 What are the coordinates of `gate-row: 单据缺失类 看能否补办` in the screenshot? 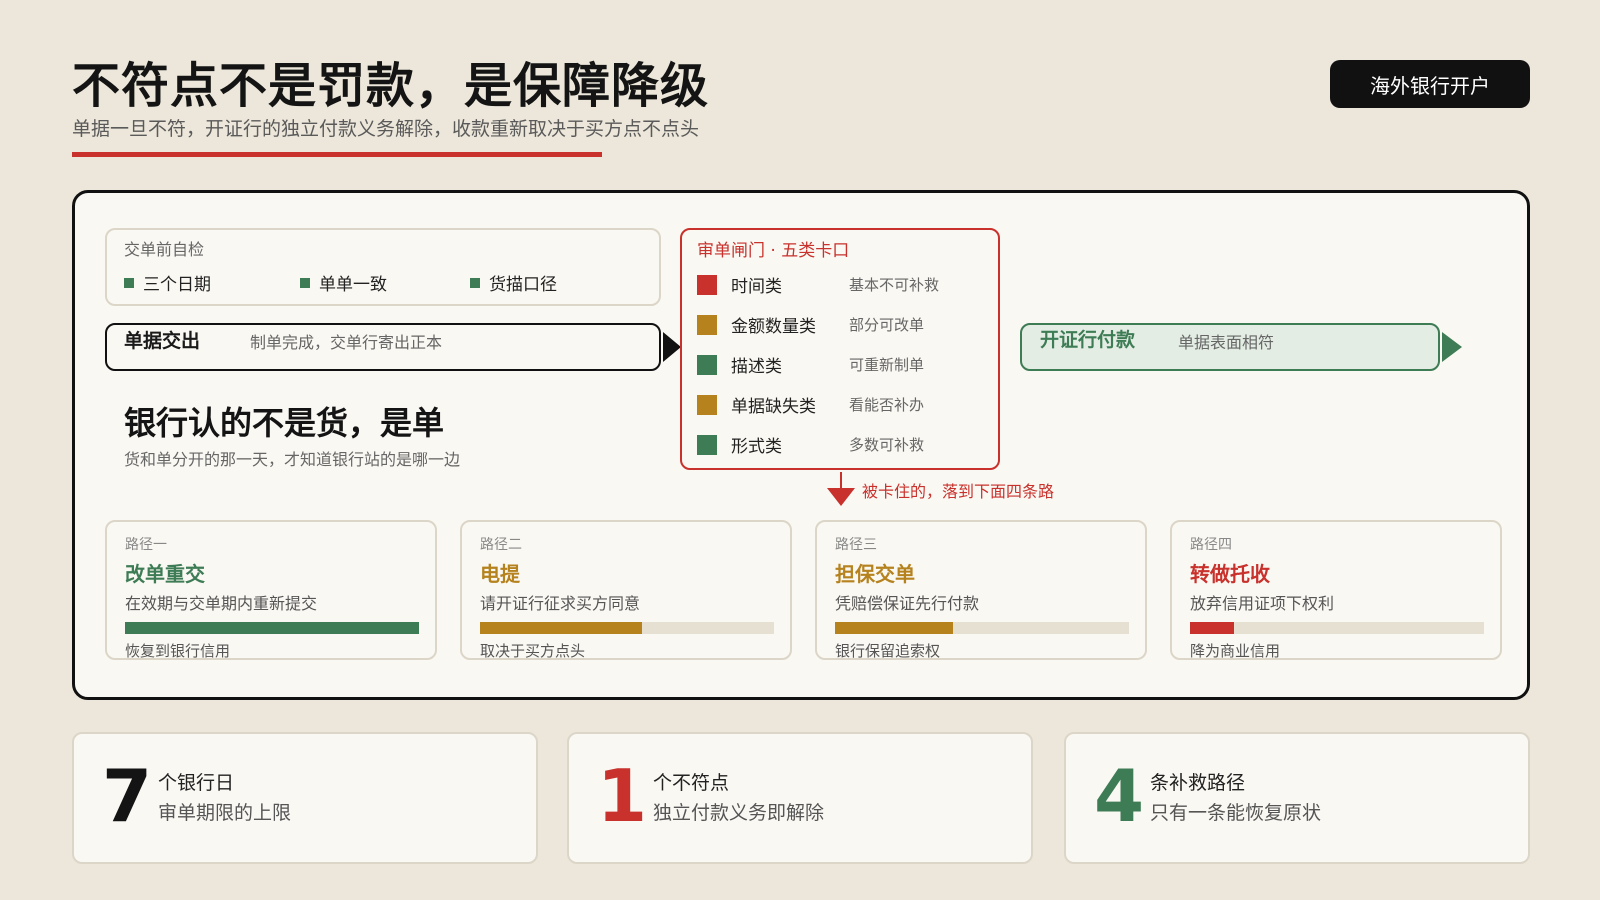 It's located at (810, 404).